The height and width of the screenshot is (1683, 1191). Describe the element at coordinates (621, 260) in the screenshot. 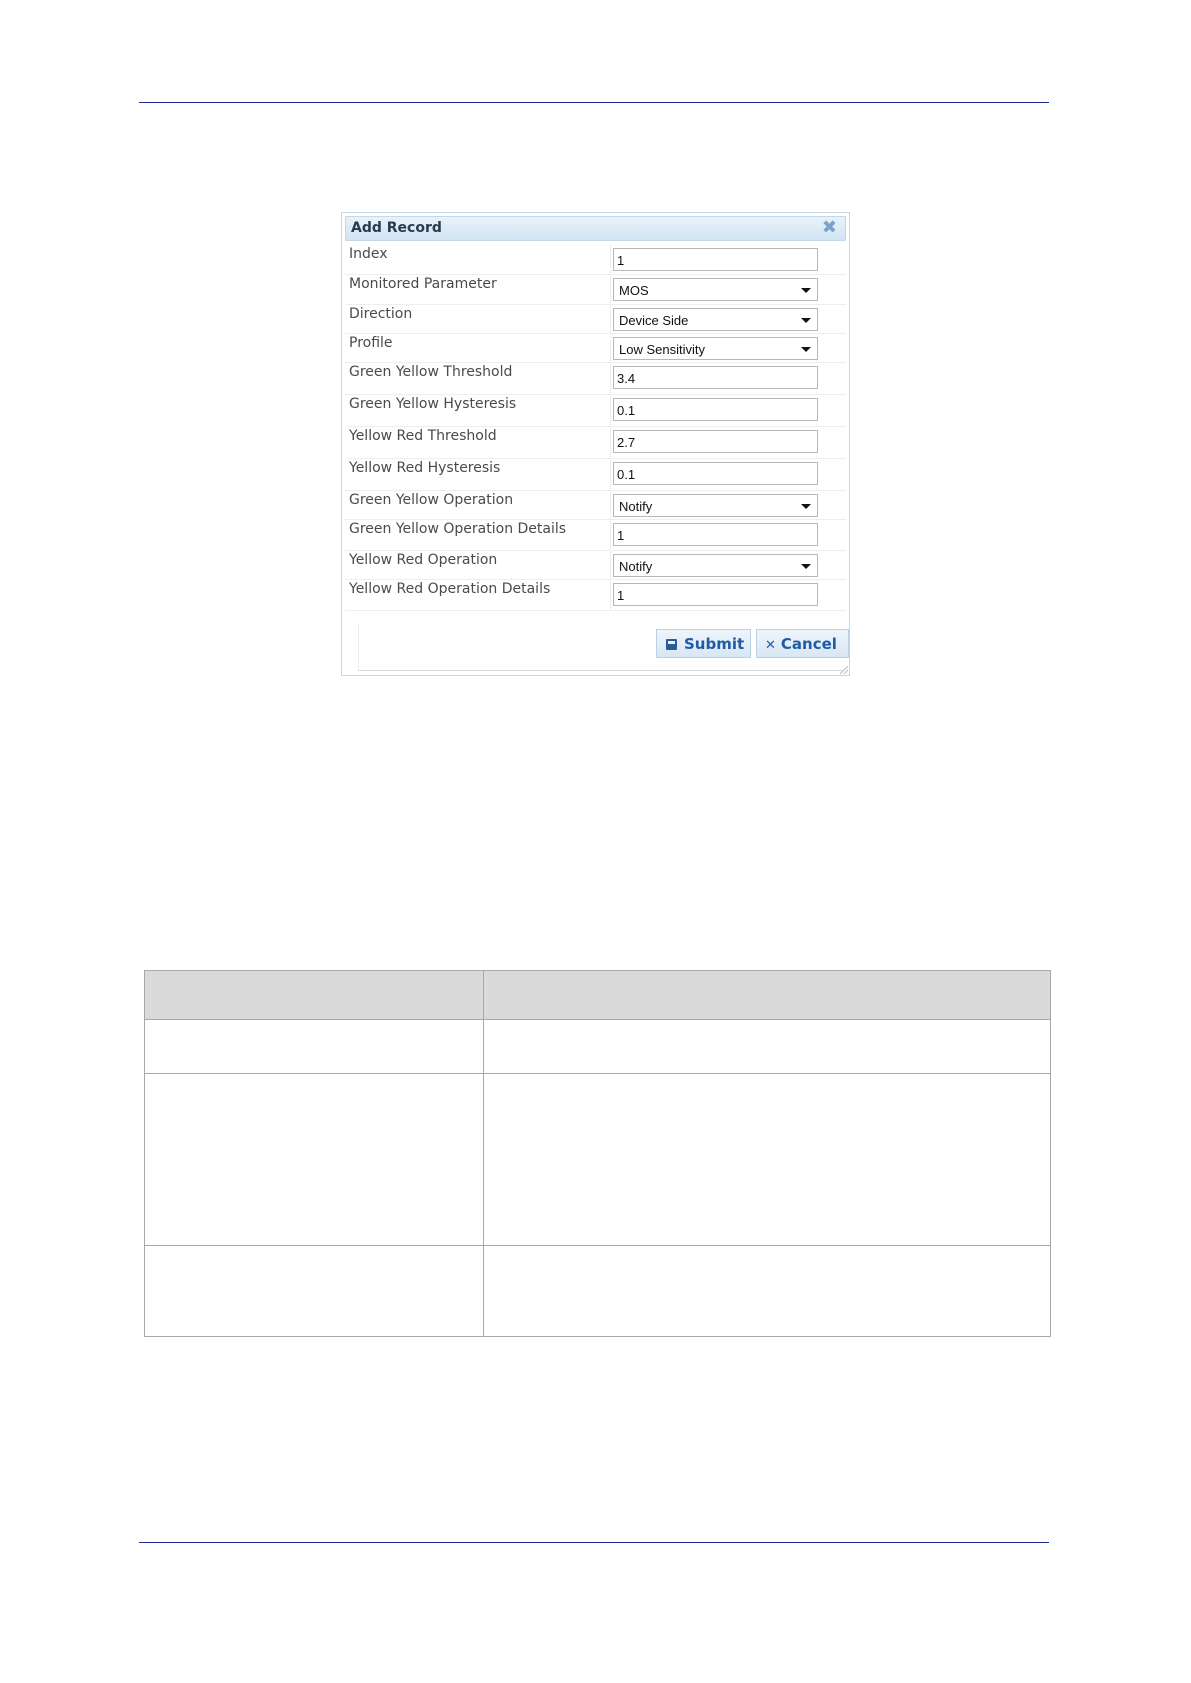

I see `index-value: 1` at that location.